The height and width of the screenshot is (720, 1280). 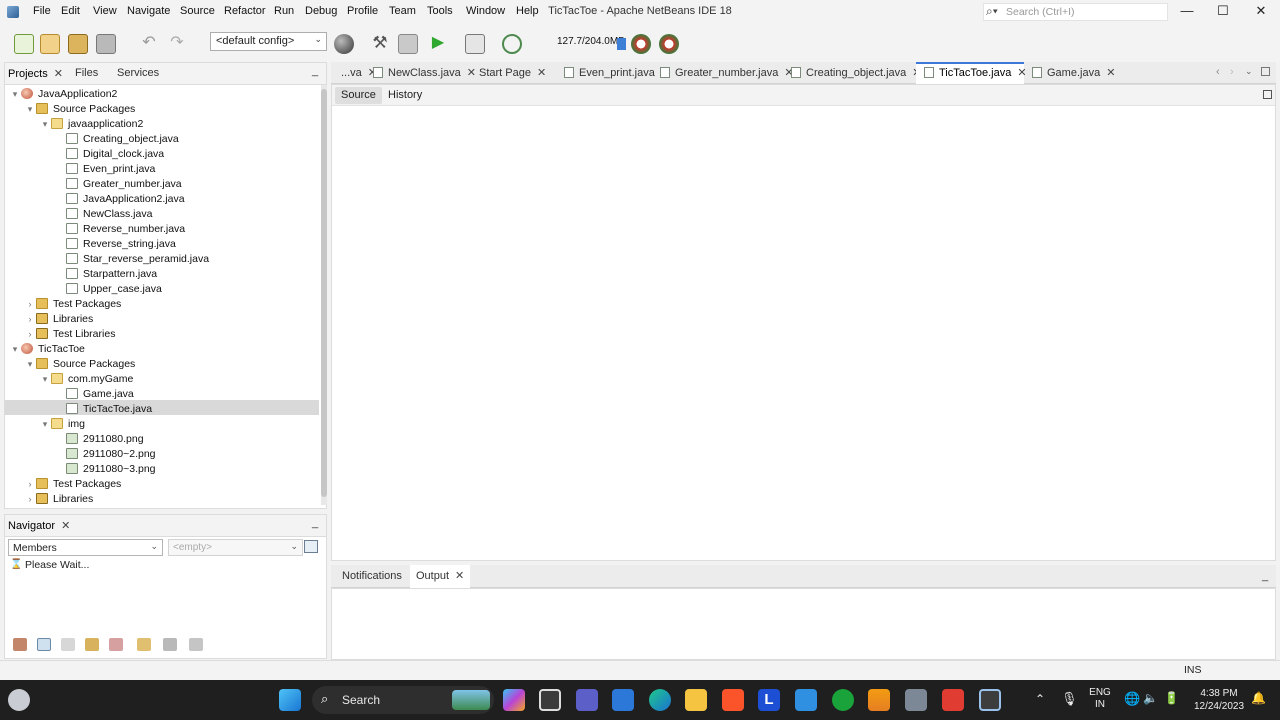 I want to click on tree-node: ▾ img, so click(x=62, y=424).